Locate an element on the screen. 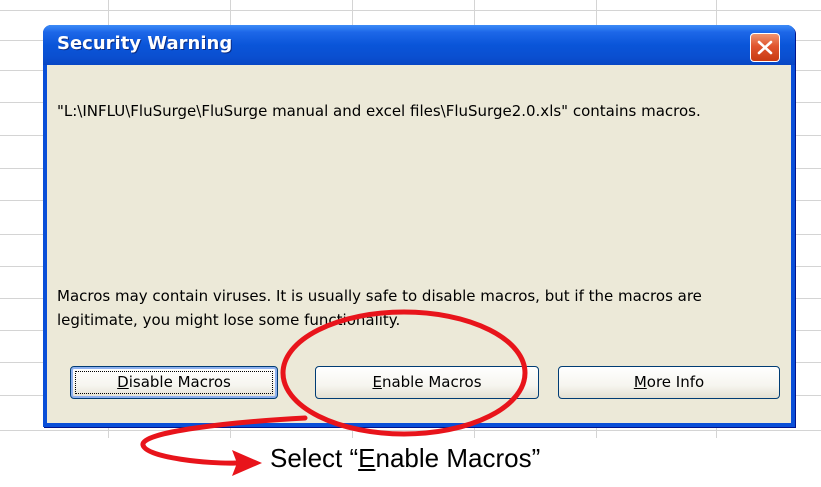  close-button is located at coordinates (765, 47).